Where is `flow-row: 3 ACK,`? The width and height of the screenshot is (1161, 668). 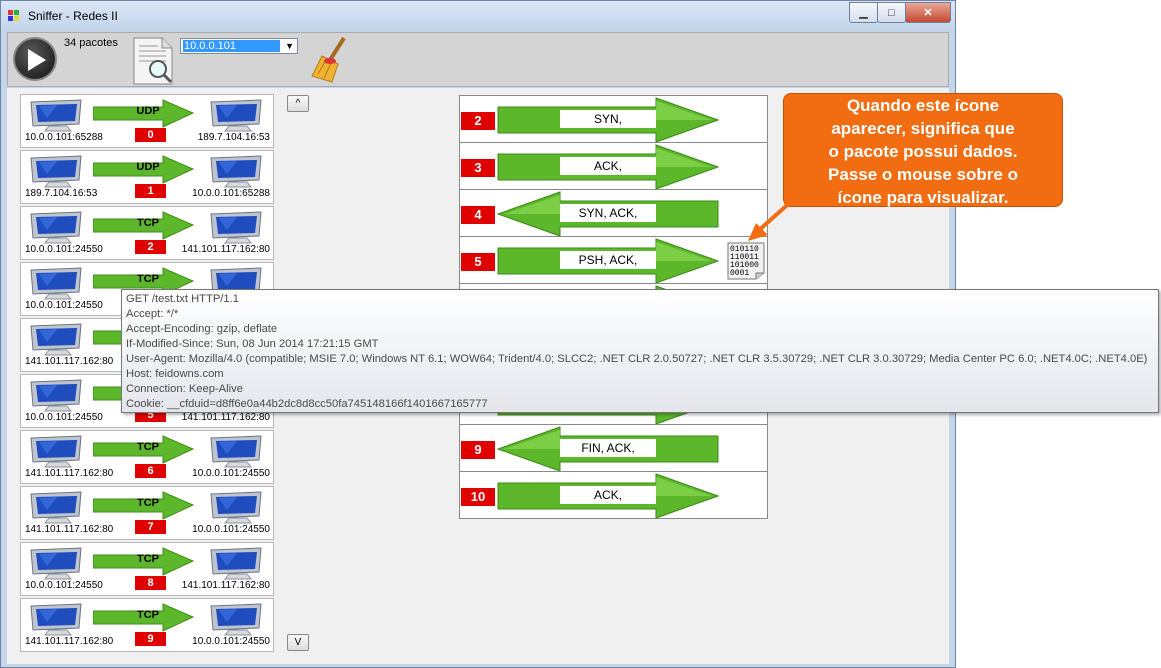
flow-row: 3 ACK, is located at coordinates (613, 166).